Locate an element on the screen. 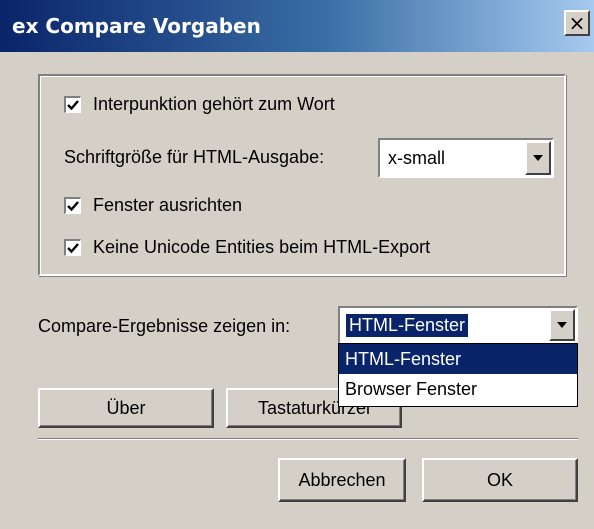 The image size is (594, 529). unicode-entities-option: Keine Unicode Entities beim HTML-Export is located at coordinates (247, 247).